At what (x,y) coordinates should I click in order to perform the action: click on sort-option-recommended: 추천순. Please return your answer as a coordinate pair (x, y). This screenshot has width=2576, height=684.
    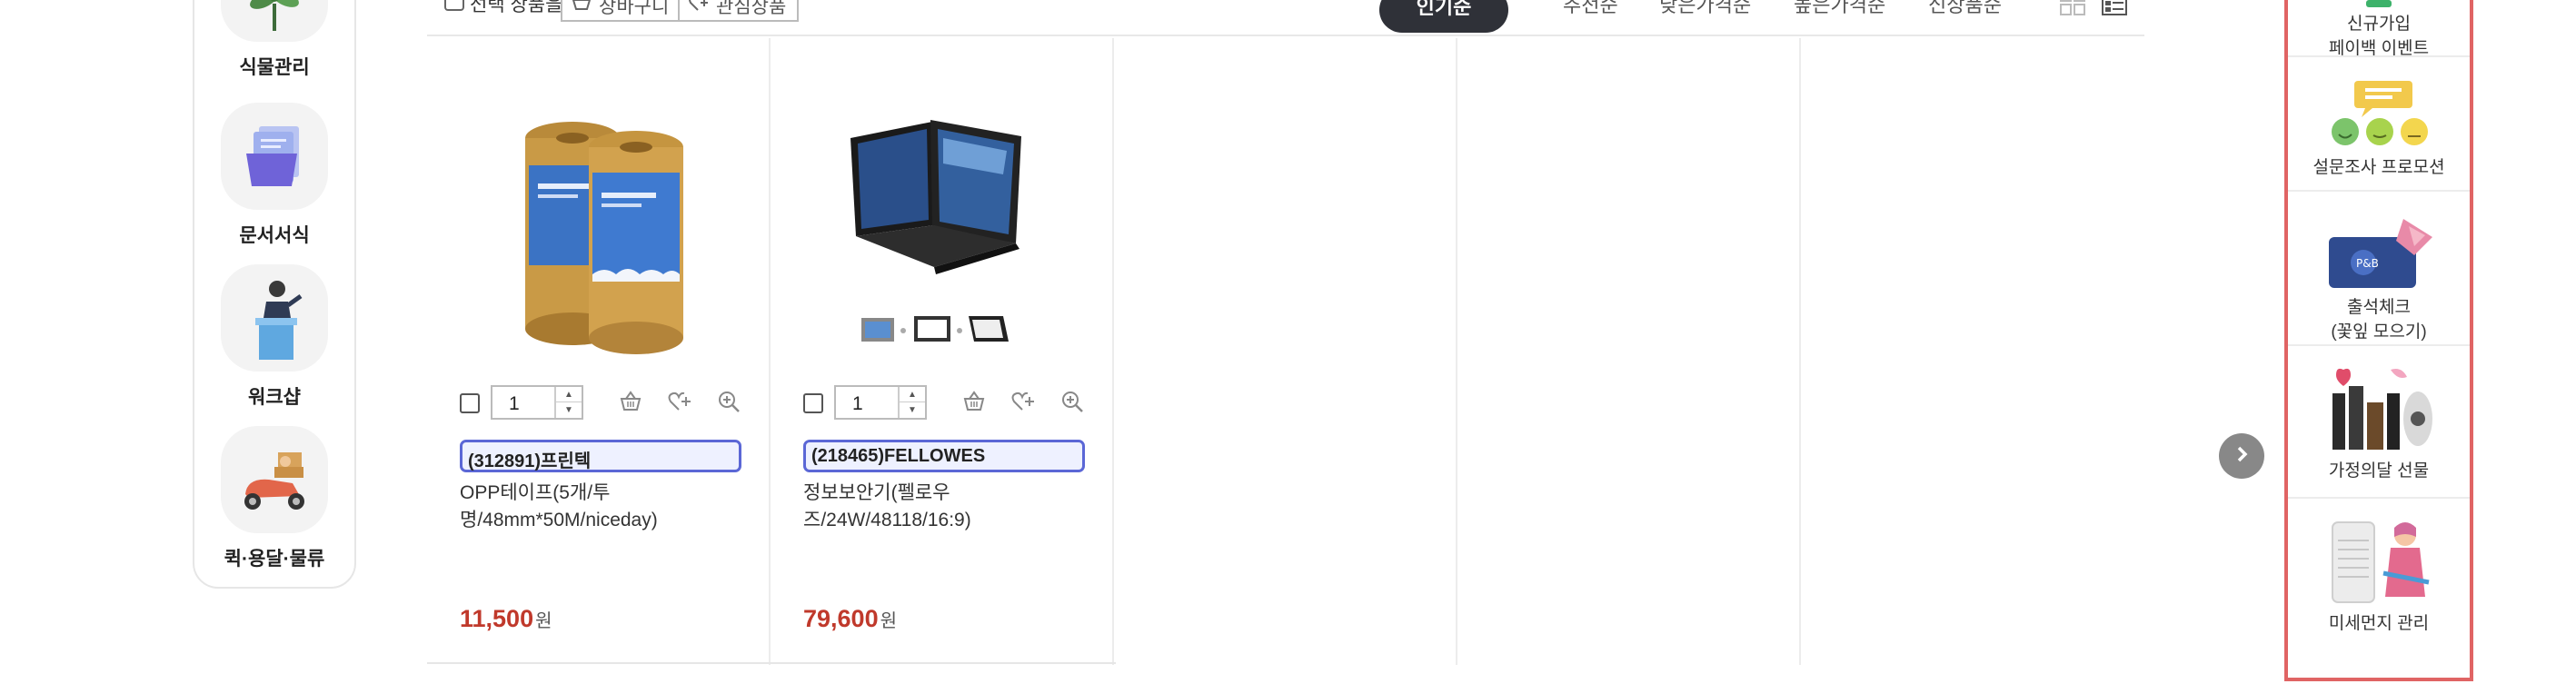
    Looking at the image, I should click on (1591, 9).